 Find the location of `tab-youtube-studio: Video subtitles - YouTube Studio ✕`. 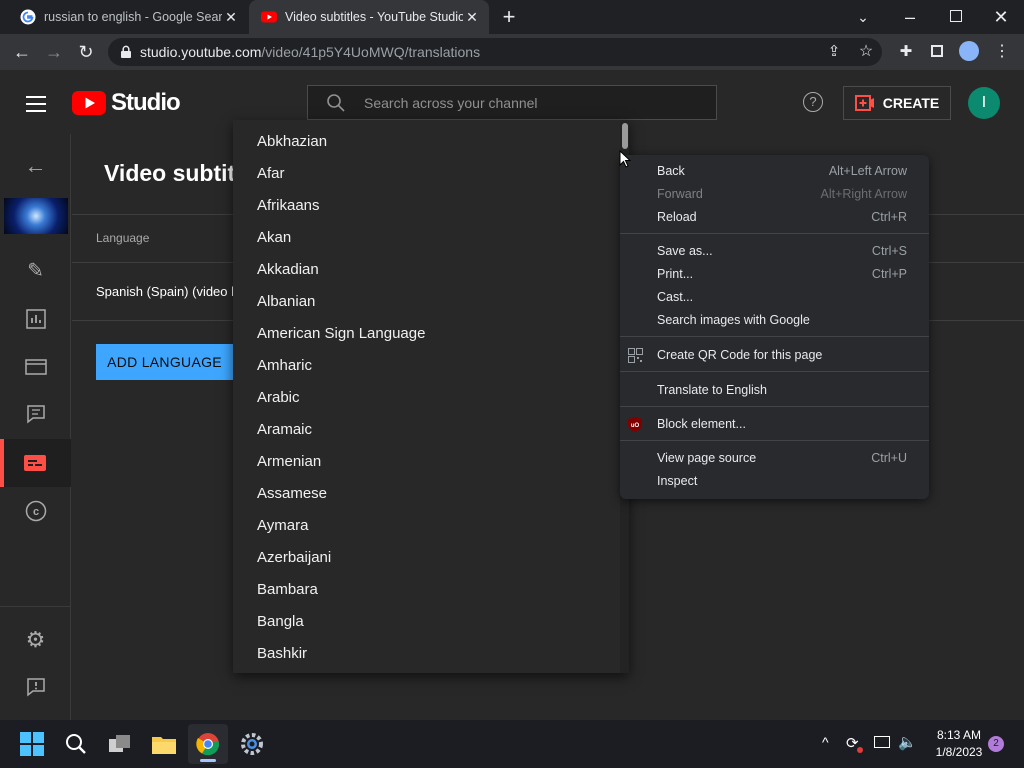

tab-youtube-studio: Video subtitles - YouTube Studio ✕ is located at coordinates (369, 17).